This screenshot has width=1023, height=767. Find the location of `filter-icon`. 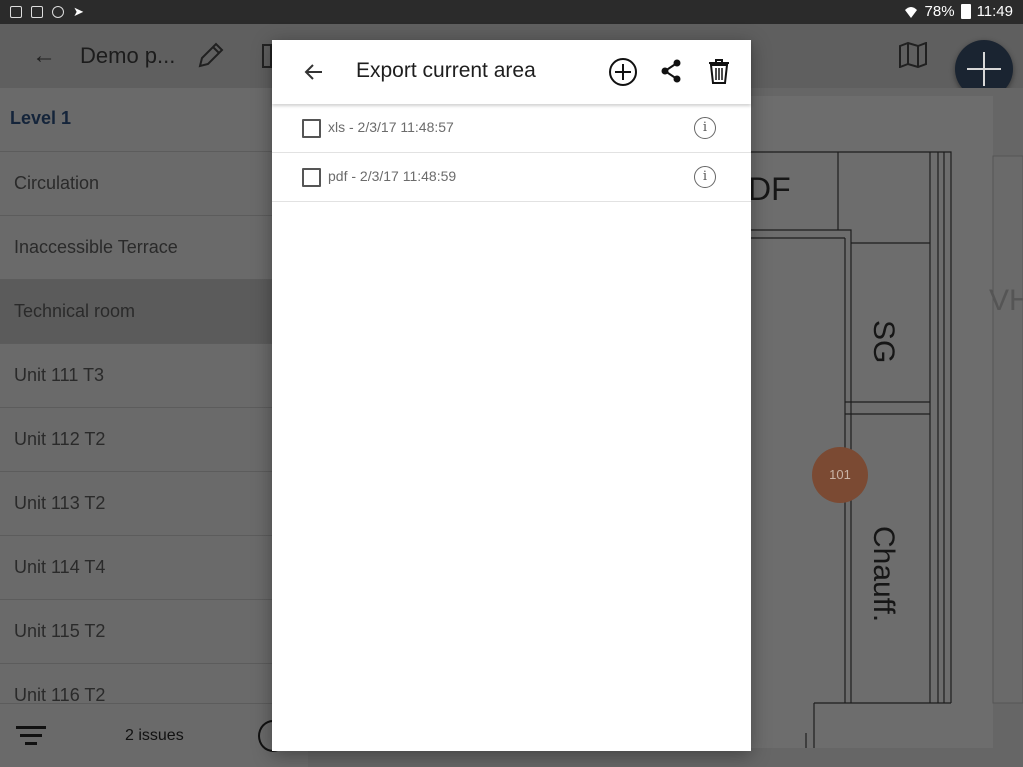

filter-icon is located at coordinates (31, 738).